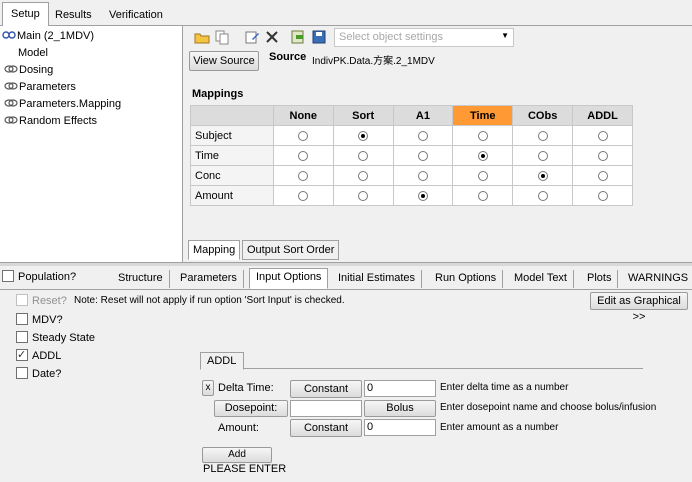 The width and height of the screenshot is (692, 482). Describe the element at coordinates (9, 35) in the screenshot. I see `model-icon` at that location.